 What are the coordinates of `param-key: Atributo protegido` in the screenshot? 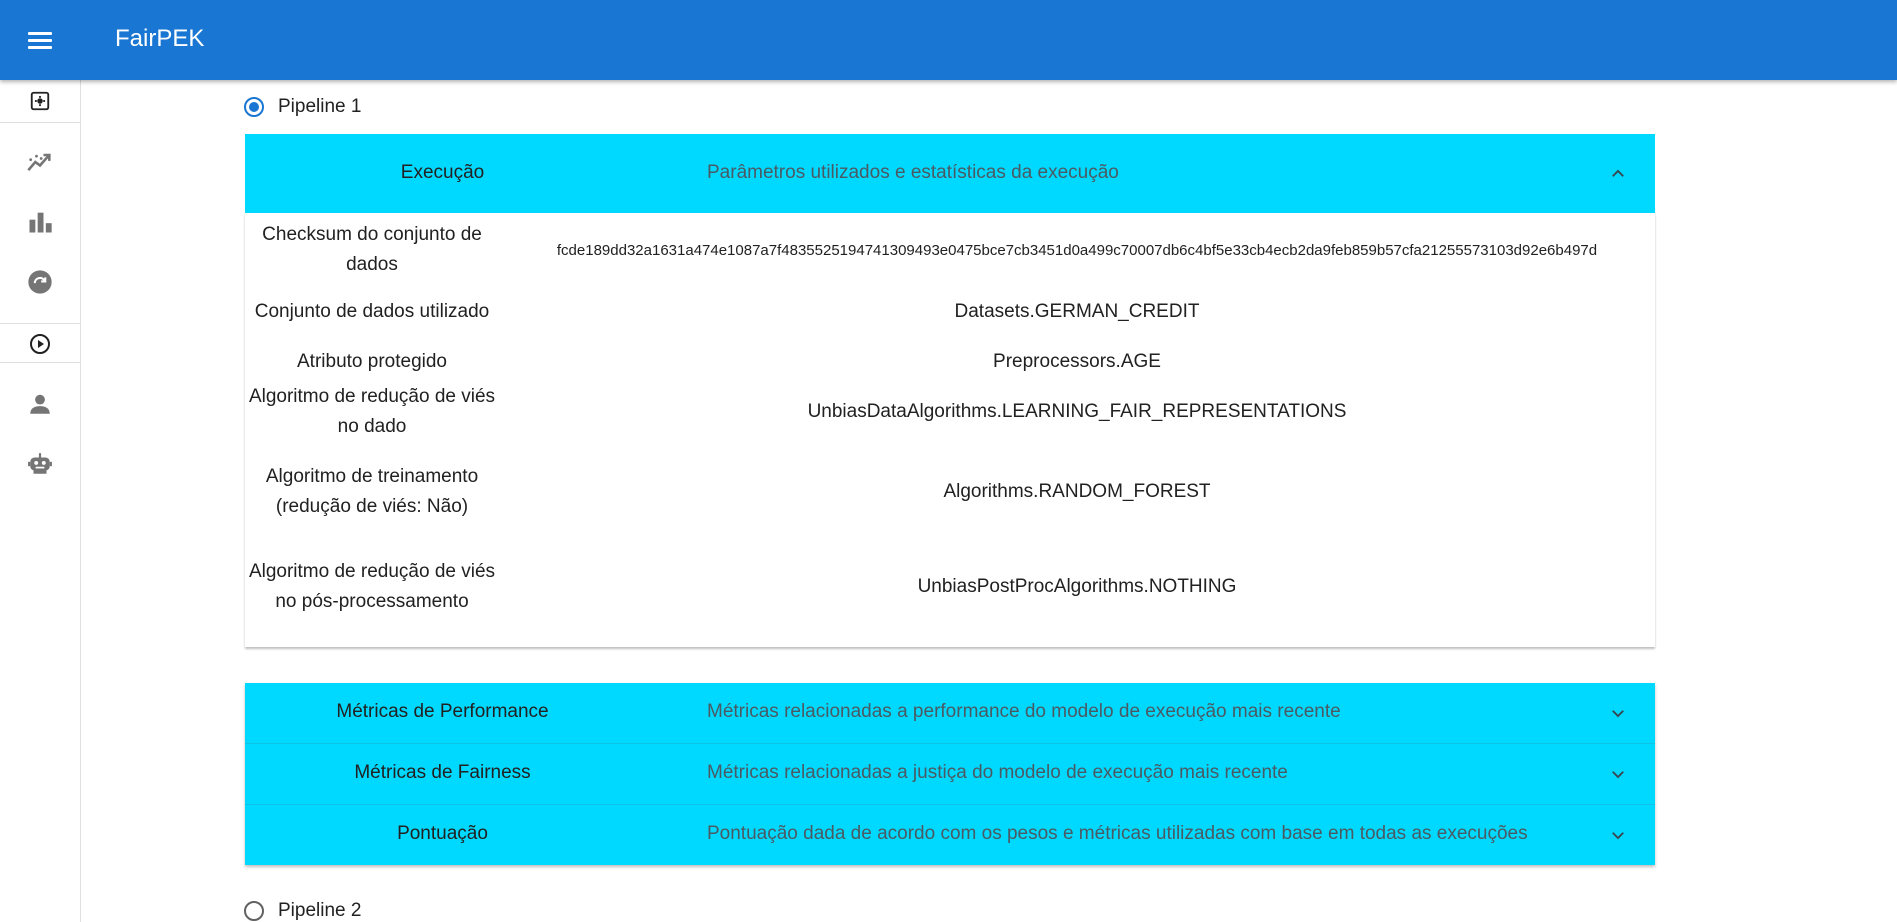 It's located at (372, 361).